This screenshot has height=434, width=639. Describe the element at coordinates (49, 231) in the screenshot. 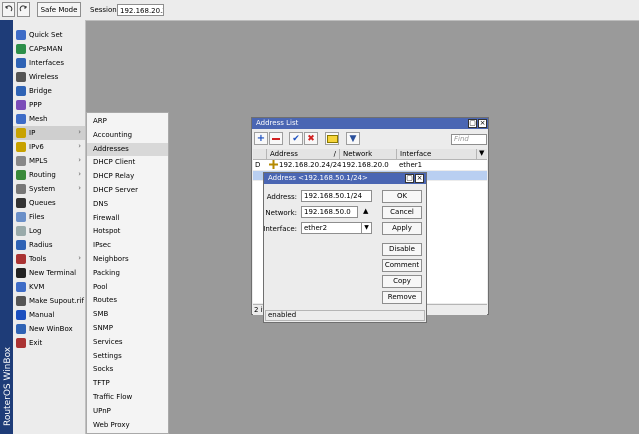

I see `sidebar-item-log: Log` at that location.